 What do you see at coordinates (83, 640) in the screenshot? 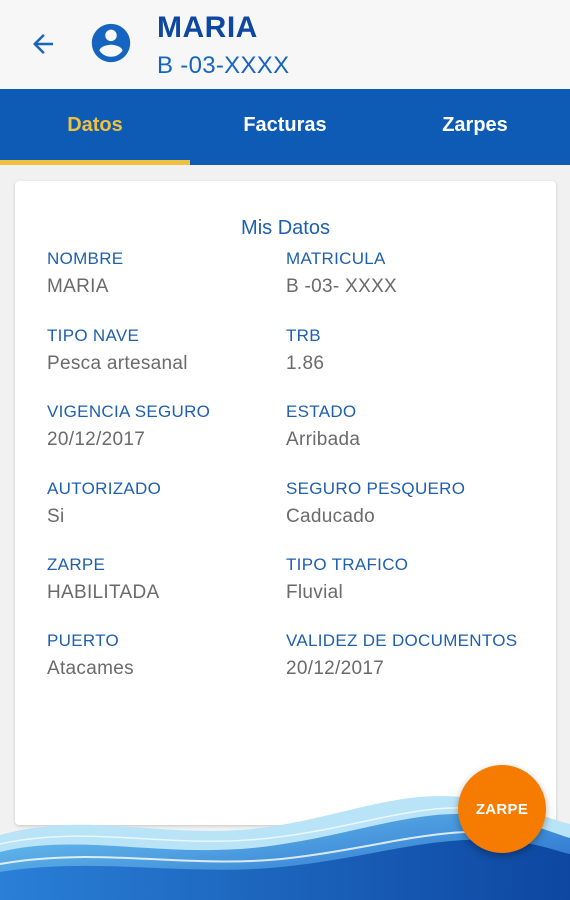
I see `field-label: PUERTO` at bounding box center [83, 640].